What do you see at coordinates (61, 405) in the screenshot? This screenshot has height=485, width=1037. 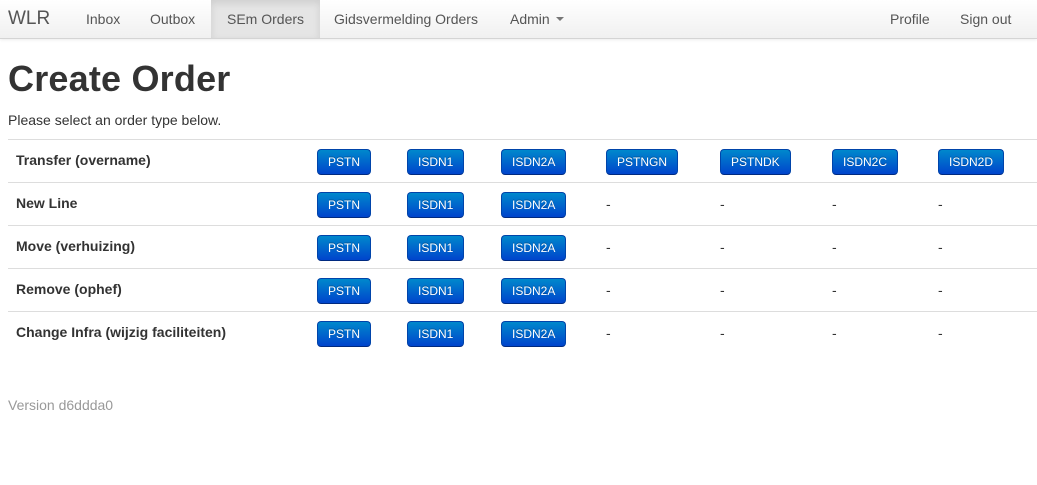 I see `version-label: Version d6ddda0` at bounding box center [61, 405].